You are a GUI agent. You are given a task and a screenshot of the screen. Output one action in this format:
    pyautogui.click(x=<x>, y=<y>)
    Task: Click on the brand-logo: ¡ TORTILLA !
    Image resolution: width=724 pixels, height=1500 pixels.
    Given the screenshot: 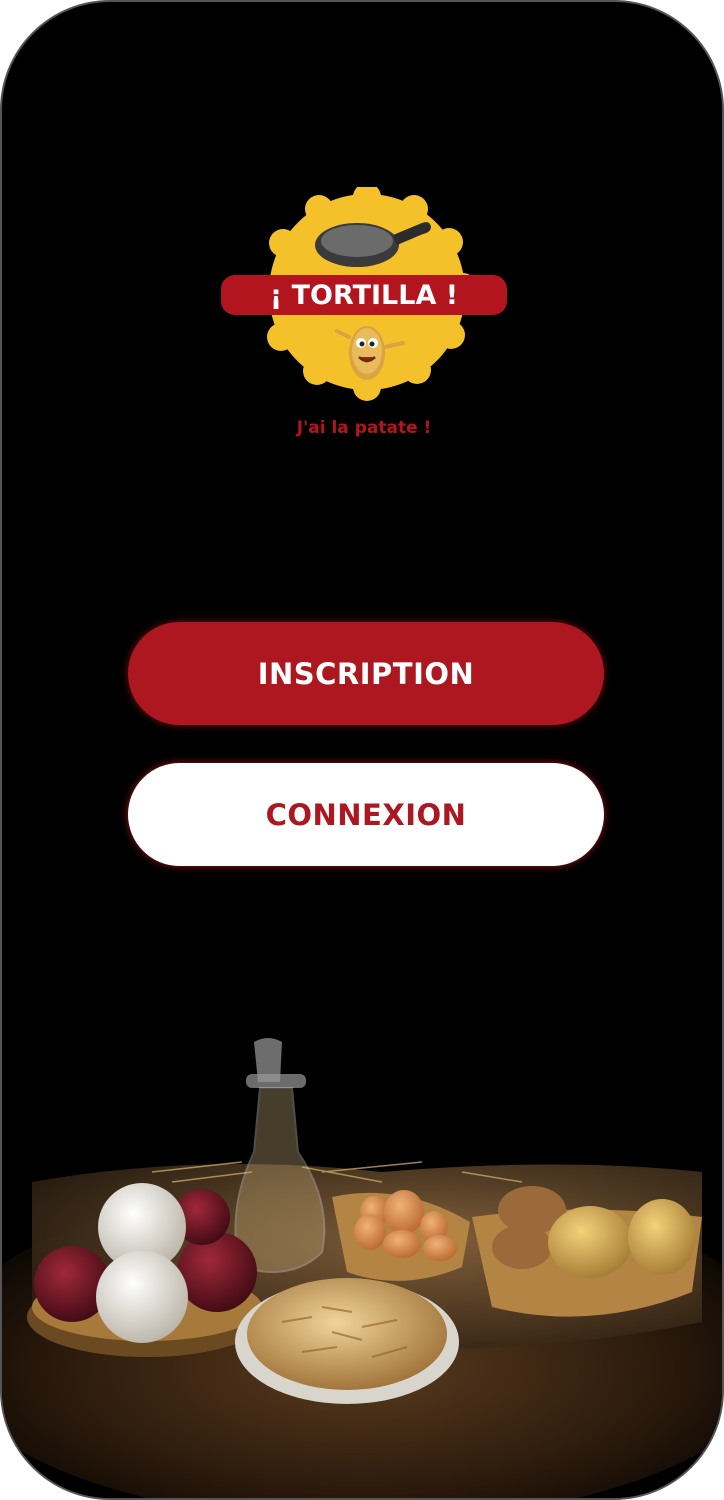 What is the action you would take?
    pyautogui.click(x=364, y=292)
    